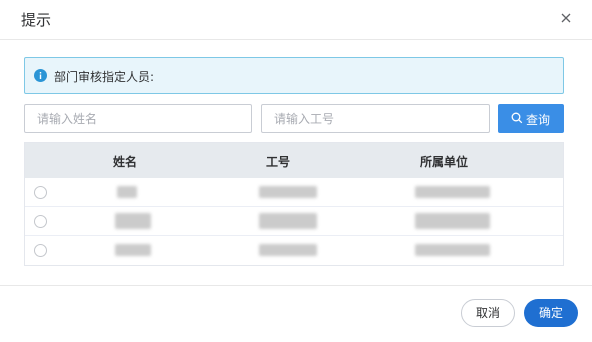 The width and height of the screenshot is (592, 342). What do you see at coordinates (296, 20) in the screenshot?
I see `dialog-header: 提示` at bounding box center [296, 20].